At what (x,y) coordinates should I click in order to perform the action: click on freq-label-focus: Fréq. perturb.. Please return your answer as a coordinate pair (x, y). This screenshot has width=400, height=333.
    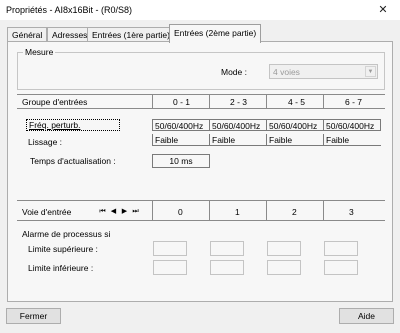
    Looking at the image, I should click on (73, 125).